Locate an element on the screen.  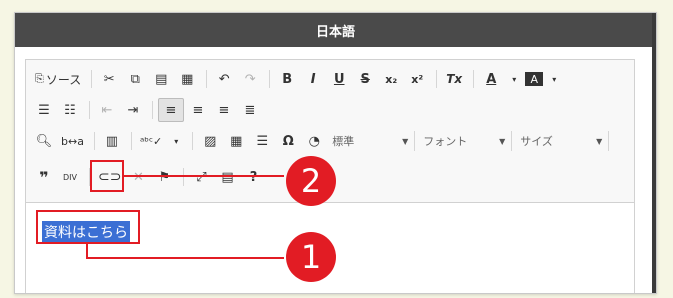
language-title: 日本語 is located at coordinates (335, 32).